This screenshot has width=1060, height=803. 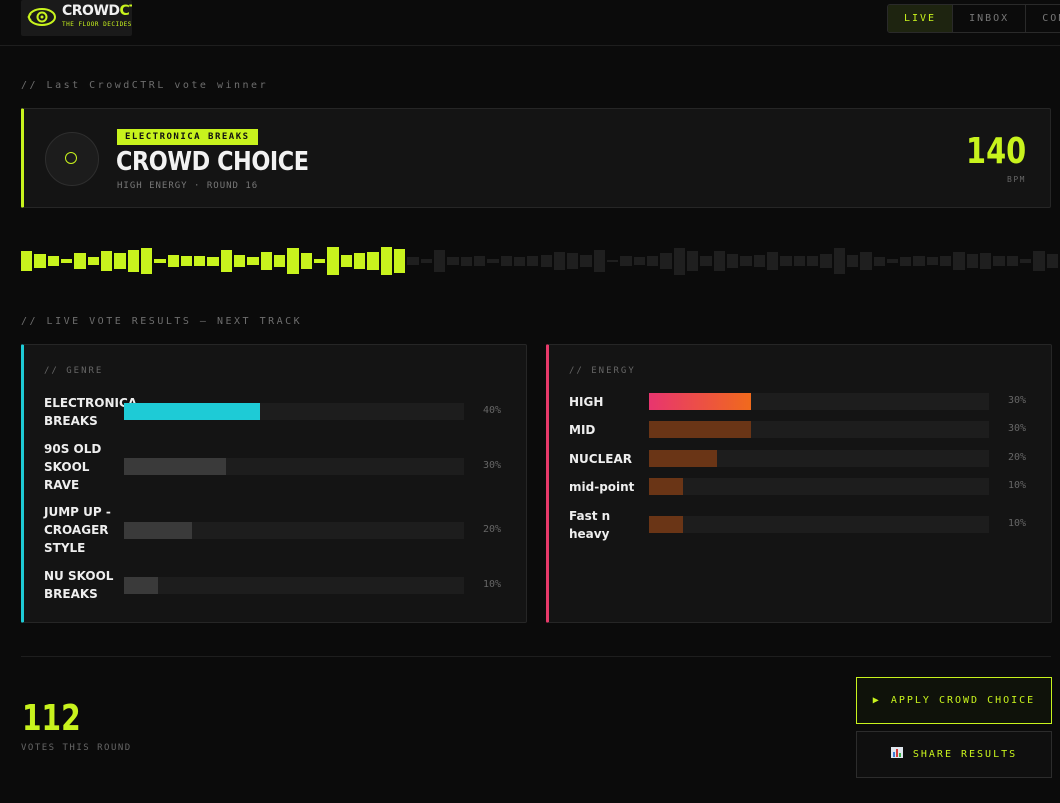 What do you see at coordinates (162, 321) in the screenshot?
I see `results-section-label: // LIVE VOTE RESULTS — NEXT TRACK` at bounding box center [162, 321].